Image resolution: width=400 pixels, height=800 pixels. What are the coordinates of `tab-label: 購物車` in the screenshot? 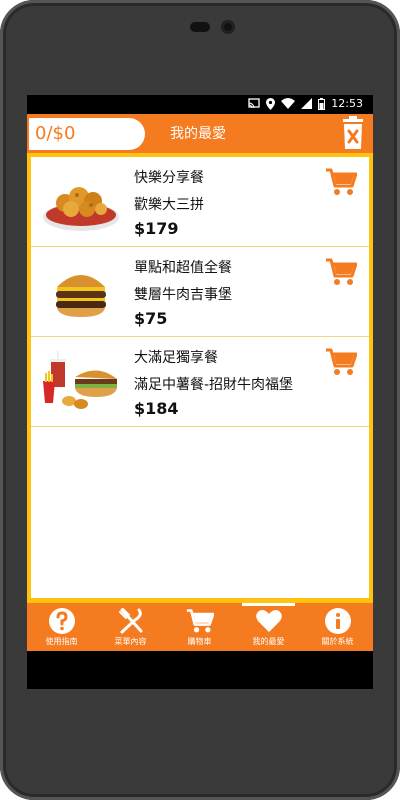 It's located at (199, 641).